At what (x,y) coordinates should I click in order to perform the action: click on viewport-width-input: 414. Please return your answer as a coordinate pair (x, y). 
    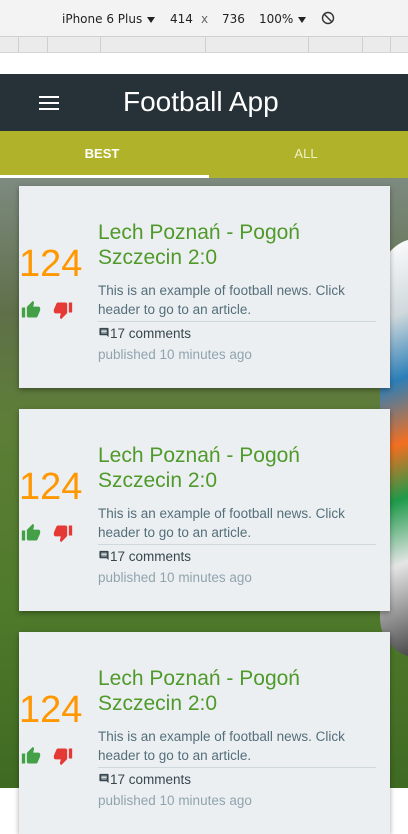
    Looking at the image, I should click on (181, 19).